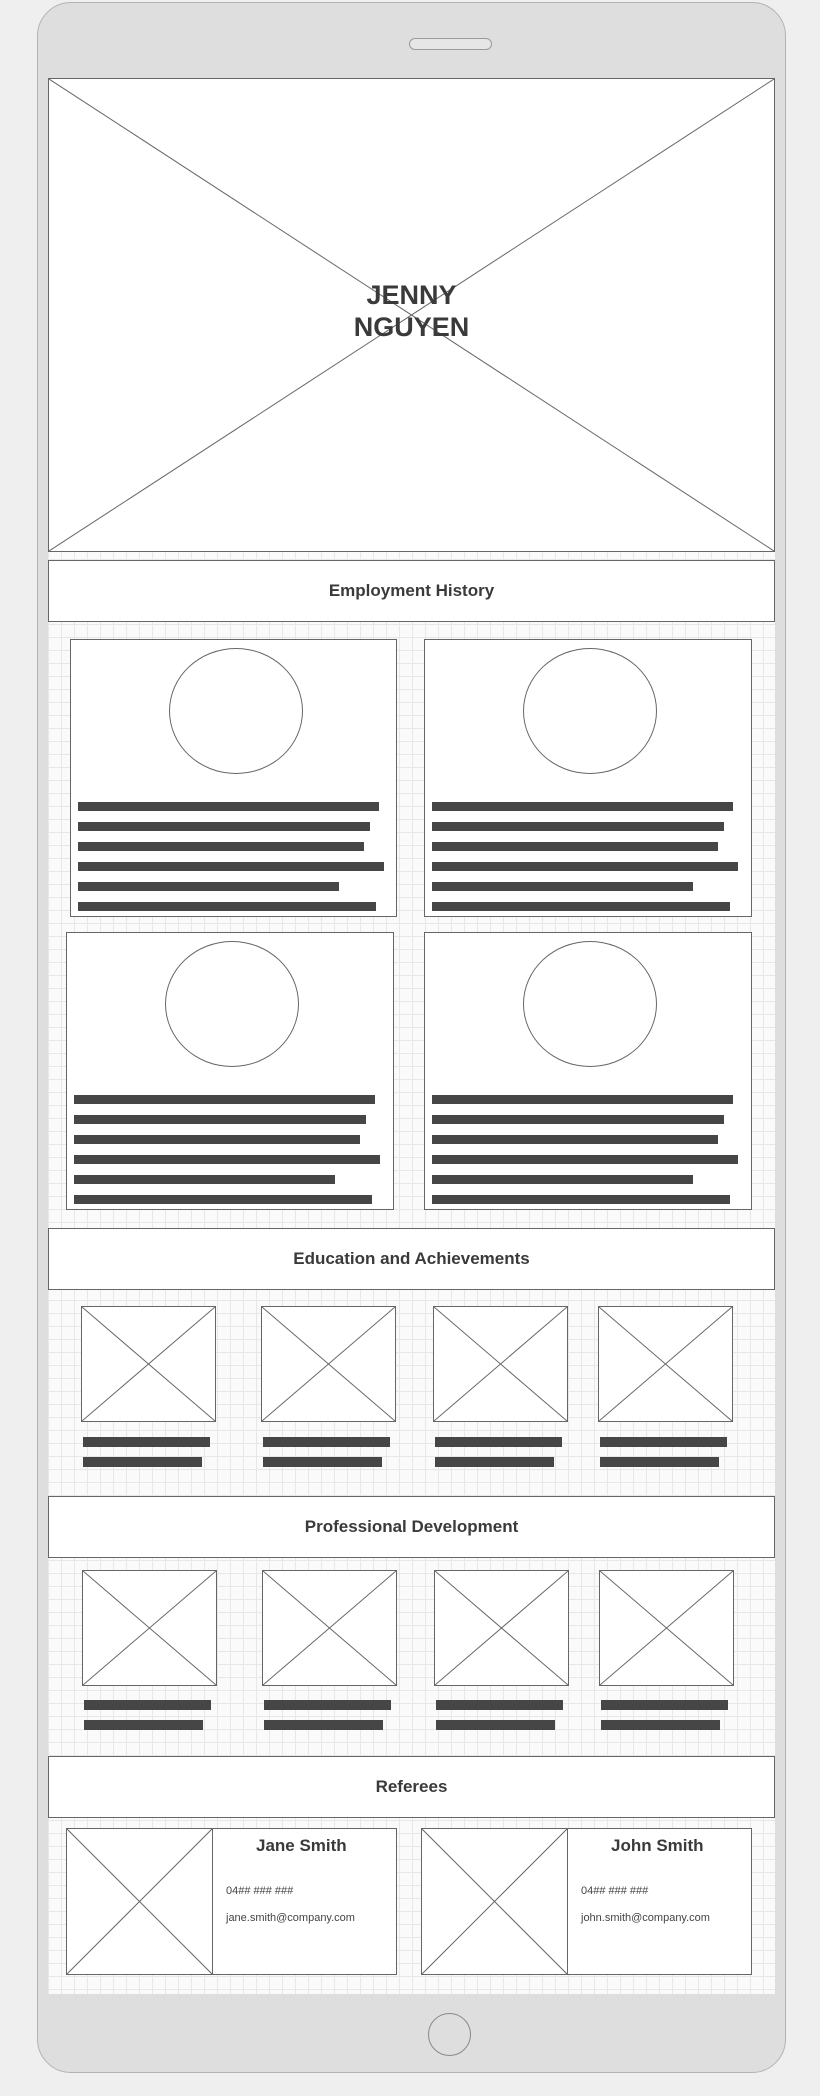  I want to click on referee-name: John Smith, so click(657, 1845).